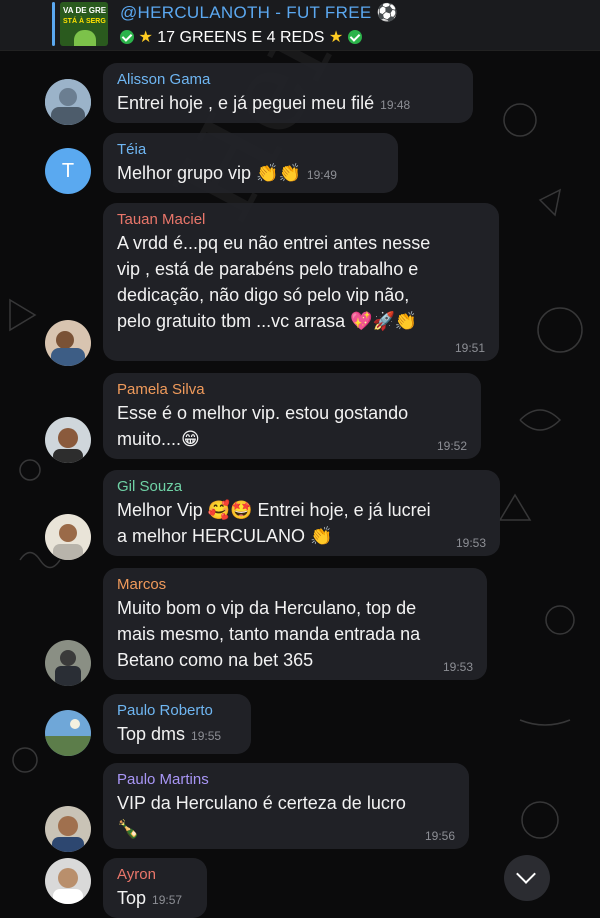 Image resolution: width=600 pixels, height=918 pixels. Describe the element at coordinates (150, 898) in the screenshot. I see `message-text: Top 19:57` at that location.